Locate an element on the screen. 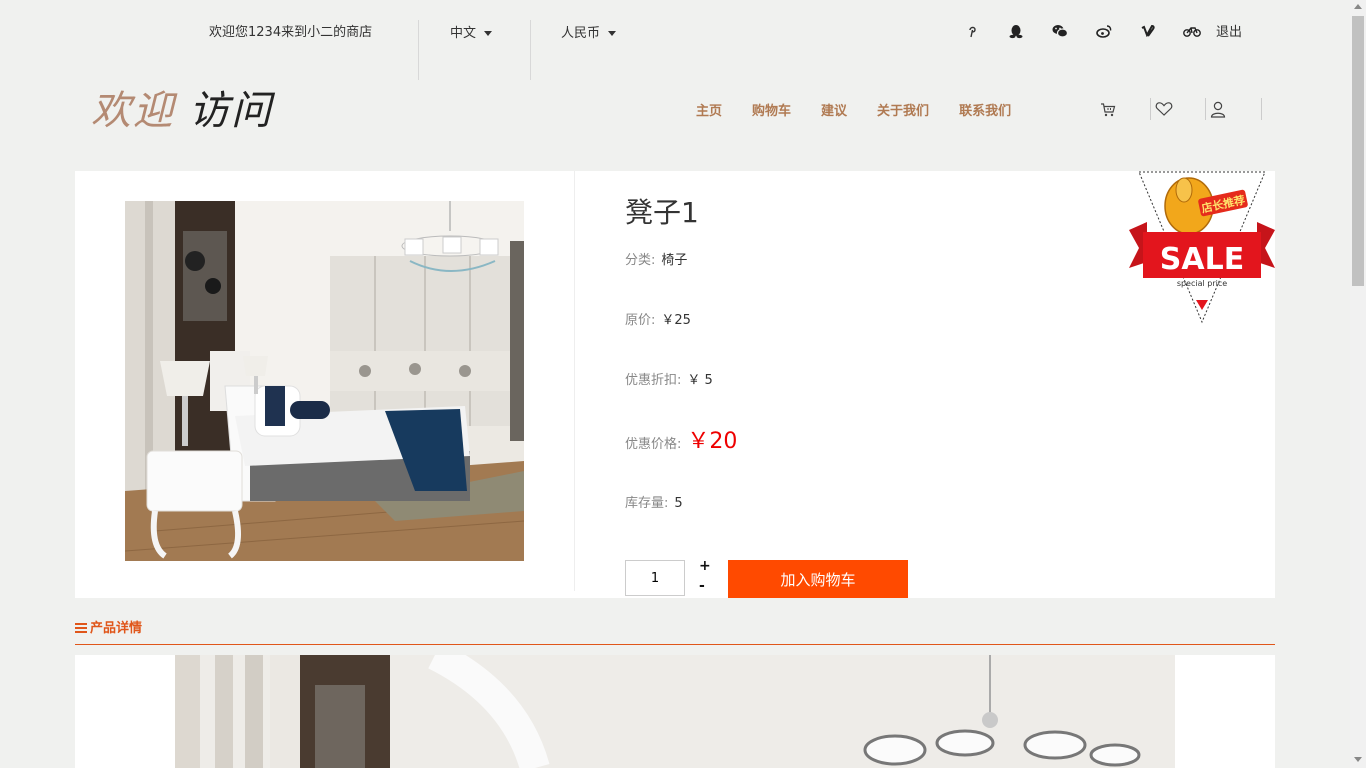 This screenshot has width=1366, height=768. user-icon is located at coordinates (1234, 109).